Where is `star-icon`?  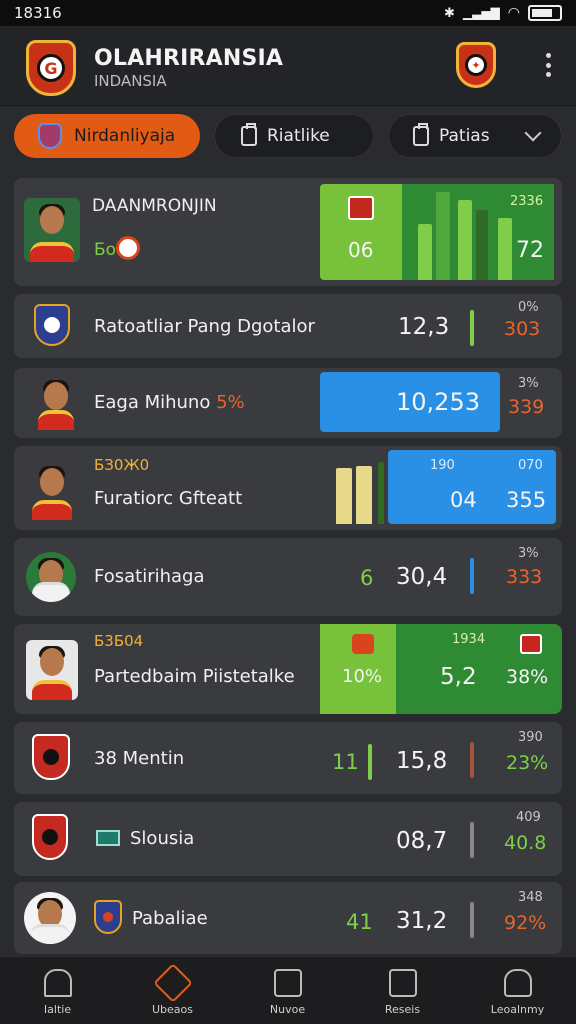
star-icon is located at coordinates (402, 983).